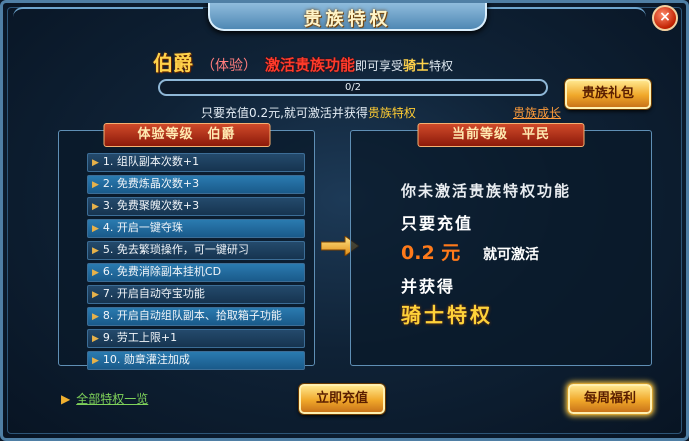 The image size is (689, 441). I want to click on close-button: ×, so click(665, 18).